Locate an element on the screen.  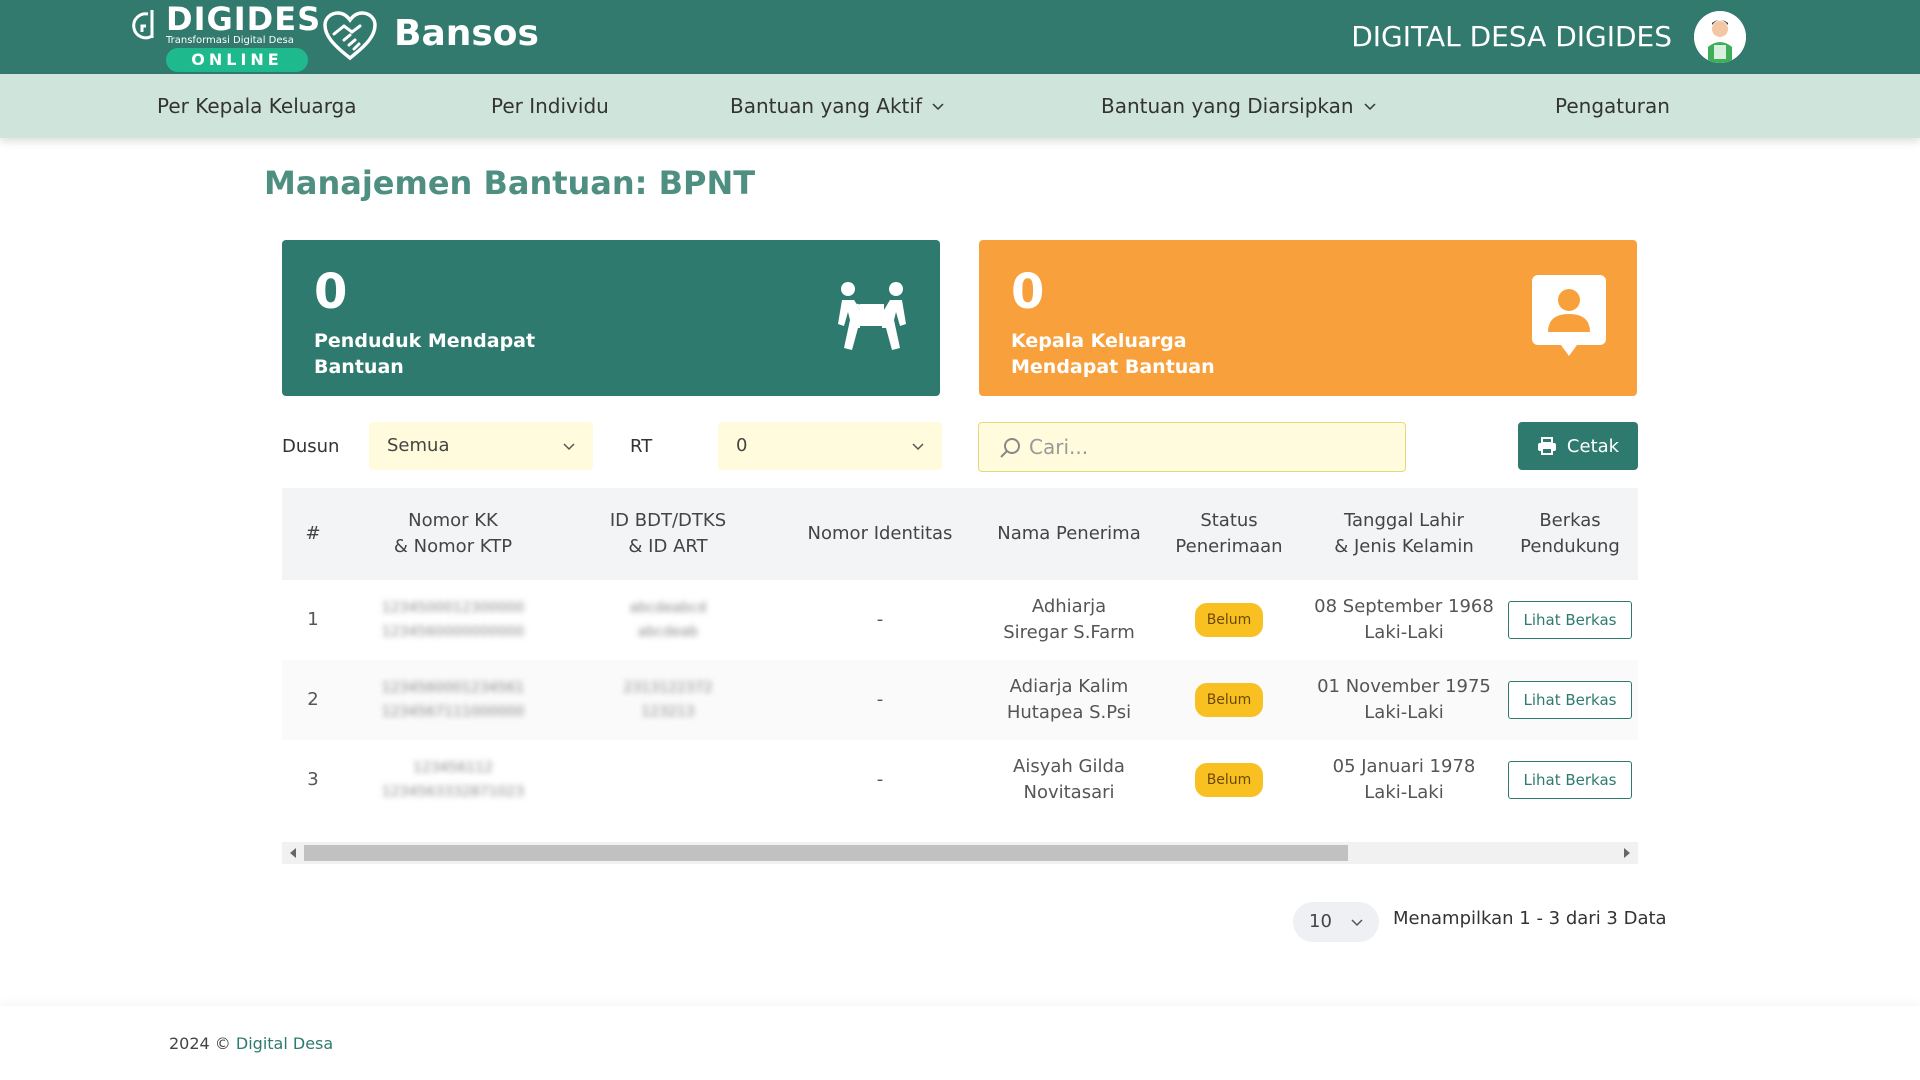
cell-nama-penerima: Aisyah Gilda Novitasari is located at coordinates (1069, 779).